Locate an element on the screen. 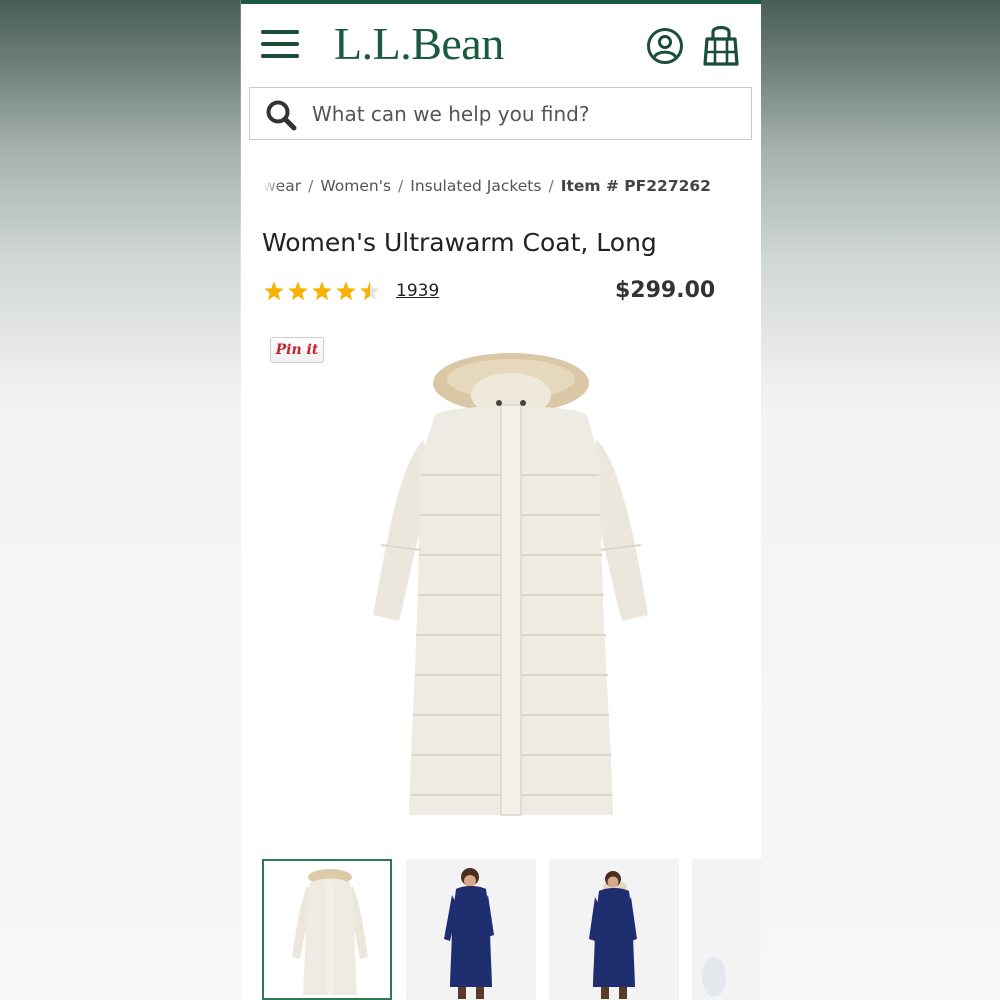 The image size is (1000, 1000). site-header: L.L.Bean is located at coordinates (501, 42).